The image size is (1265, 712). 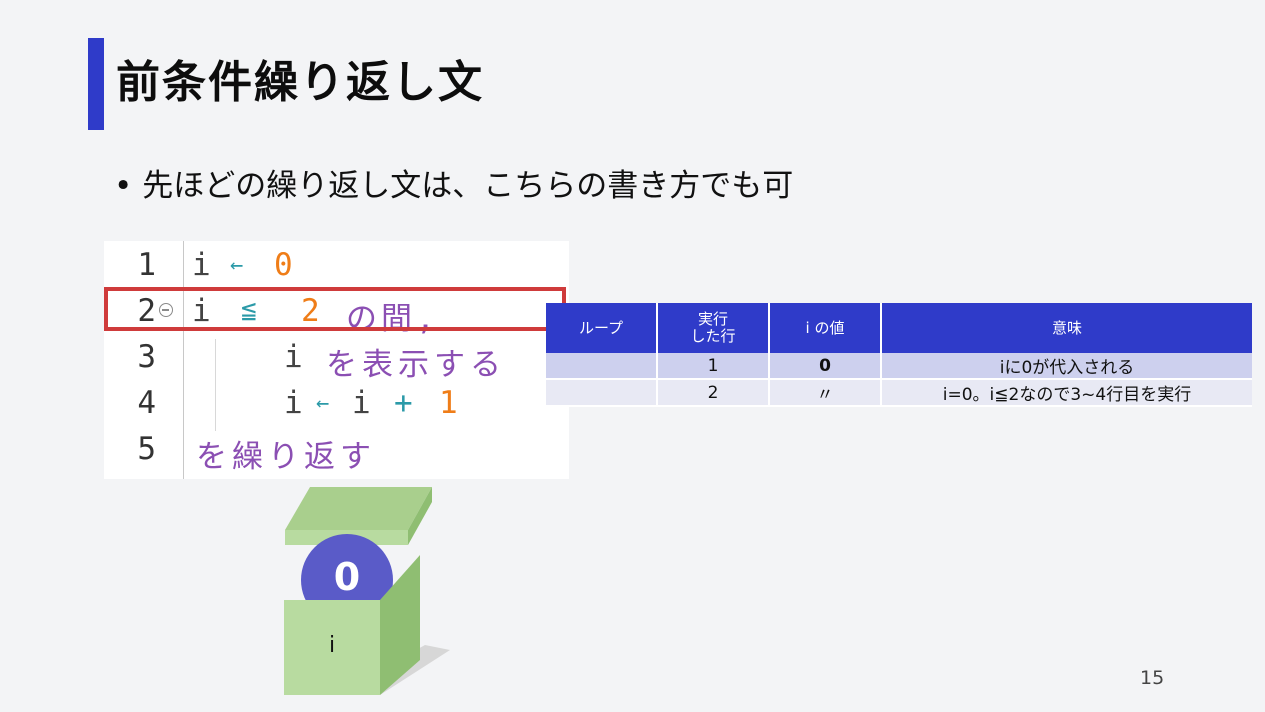 I want to click on cell-value: 0, so click(x=825, y=366).